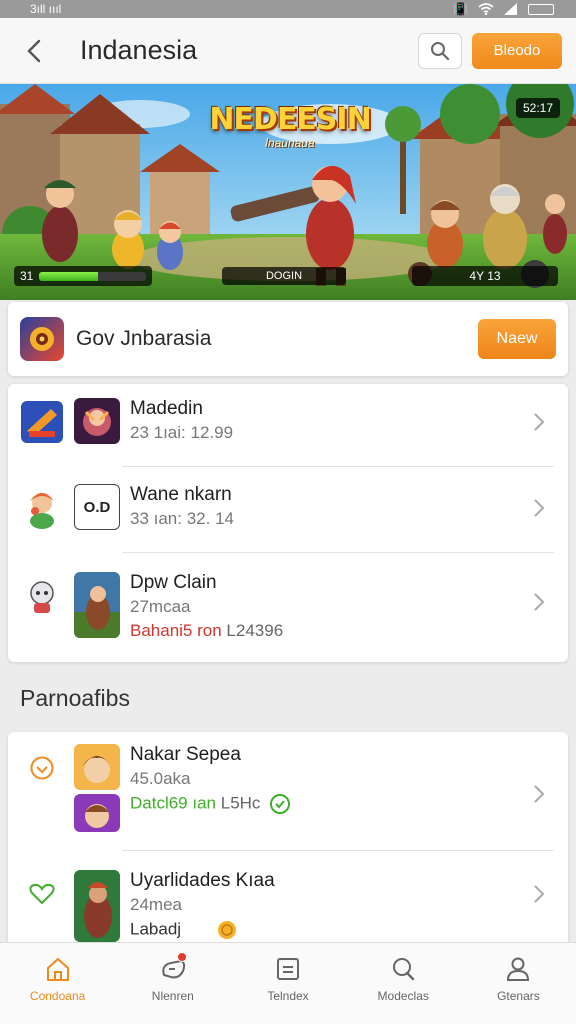  I want to click on chat-icon, so click(404, 969).